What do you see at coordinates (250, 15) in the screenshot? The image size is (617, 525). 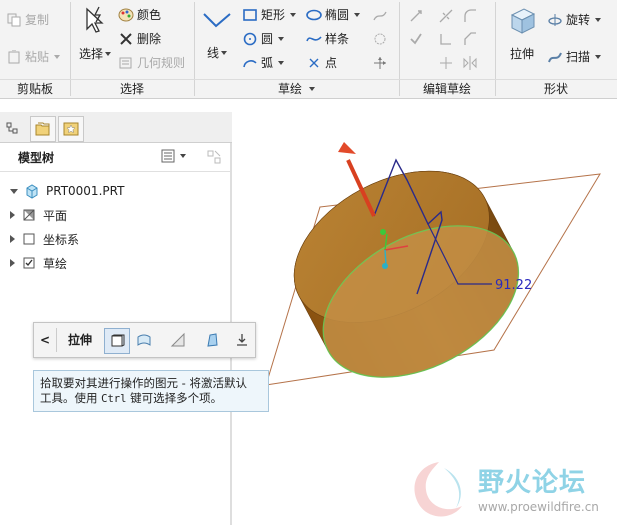 I see `rectangle-icon` at bounding box center [250, 15].